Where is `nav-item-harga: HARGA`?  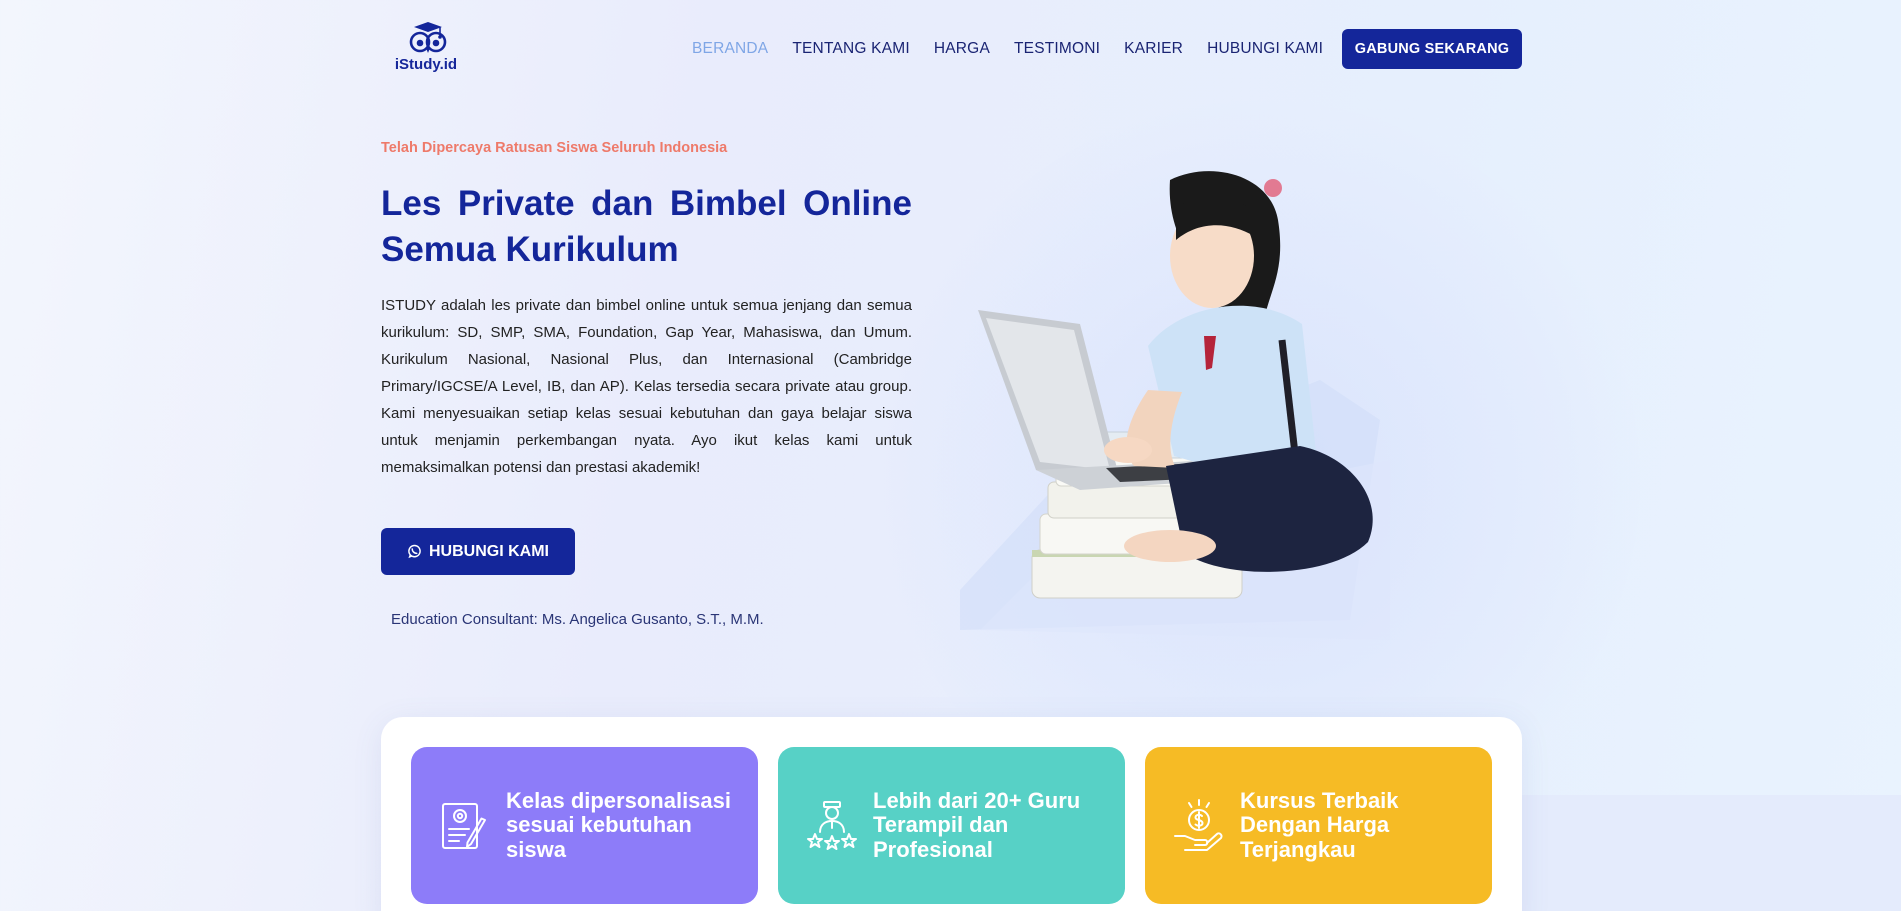
nav-item-harga: HARGA is located at coordinates (962, 49).